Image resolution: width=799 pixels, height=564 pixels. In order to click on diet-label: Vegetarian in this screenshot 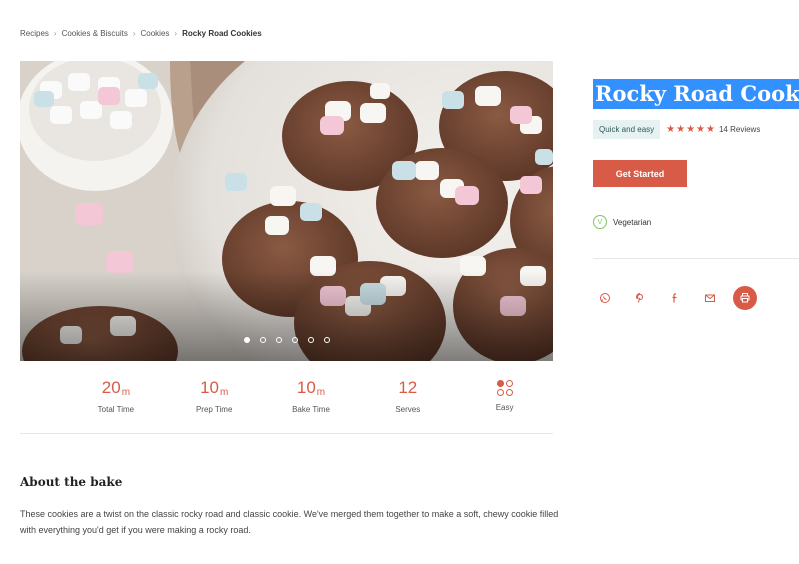, I will do `click(632, 222)`.